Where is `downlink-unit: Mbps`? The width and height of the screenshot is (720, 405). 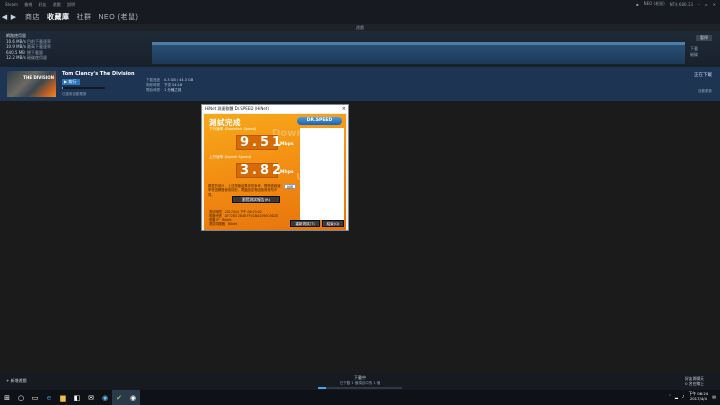 downlink-unit: Mbps is located at coordinates (287, 144).